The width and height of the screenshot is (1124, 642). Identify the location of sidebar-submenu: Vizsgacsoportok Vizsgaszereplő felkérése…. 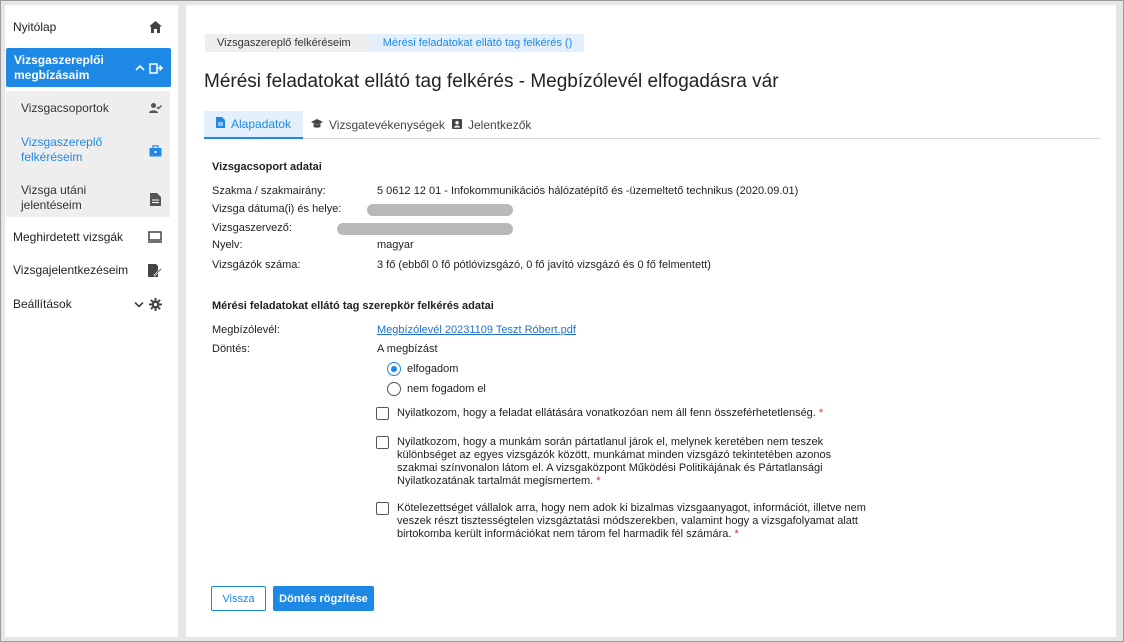
(88, 154).